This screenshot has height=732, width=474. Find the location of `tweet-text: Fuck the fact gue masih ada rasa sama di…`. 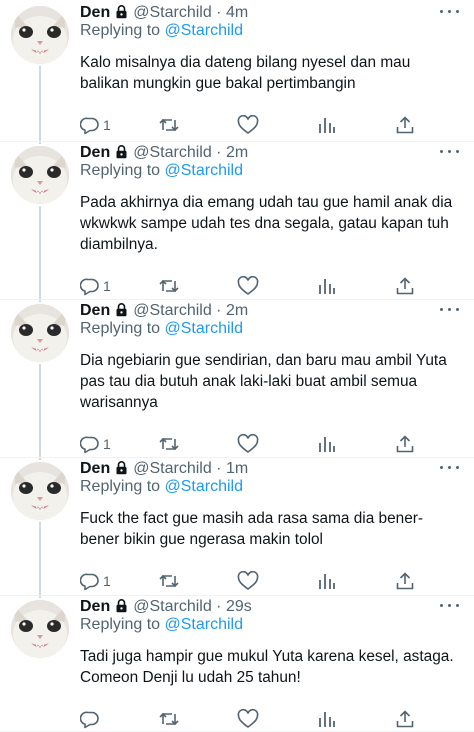

tweet-text: Fuck the fact gue masih ada rasa sama di… is located at coordinates (252, 529).